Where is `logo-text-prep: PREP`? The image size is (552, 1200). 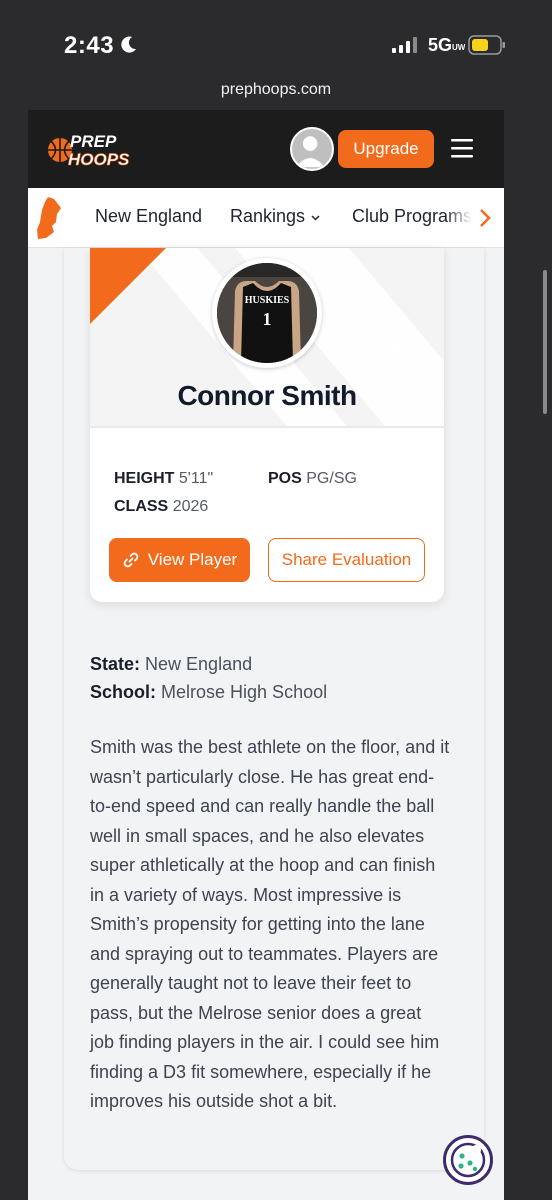 logo-text-prep: PREP is located at coordinates (93, 141).